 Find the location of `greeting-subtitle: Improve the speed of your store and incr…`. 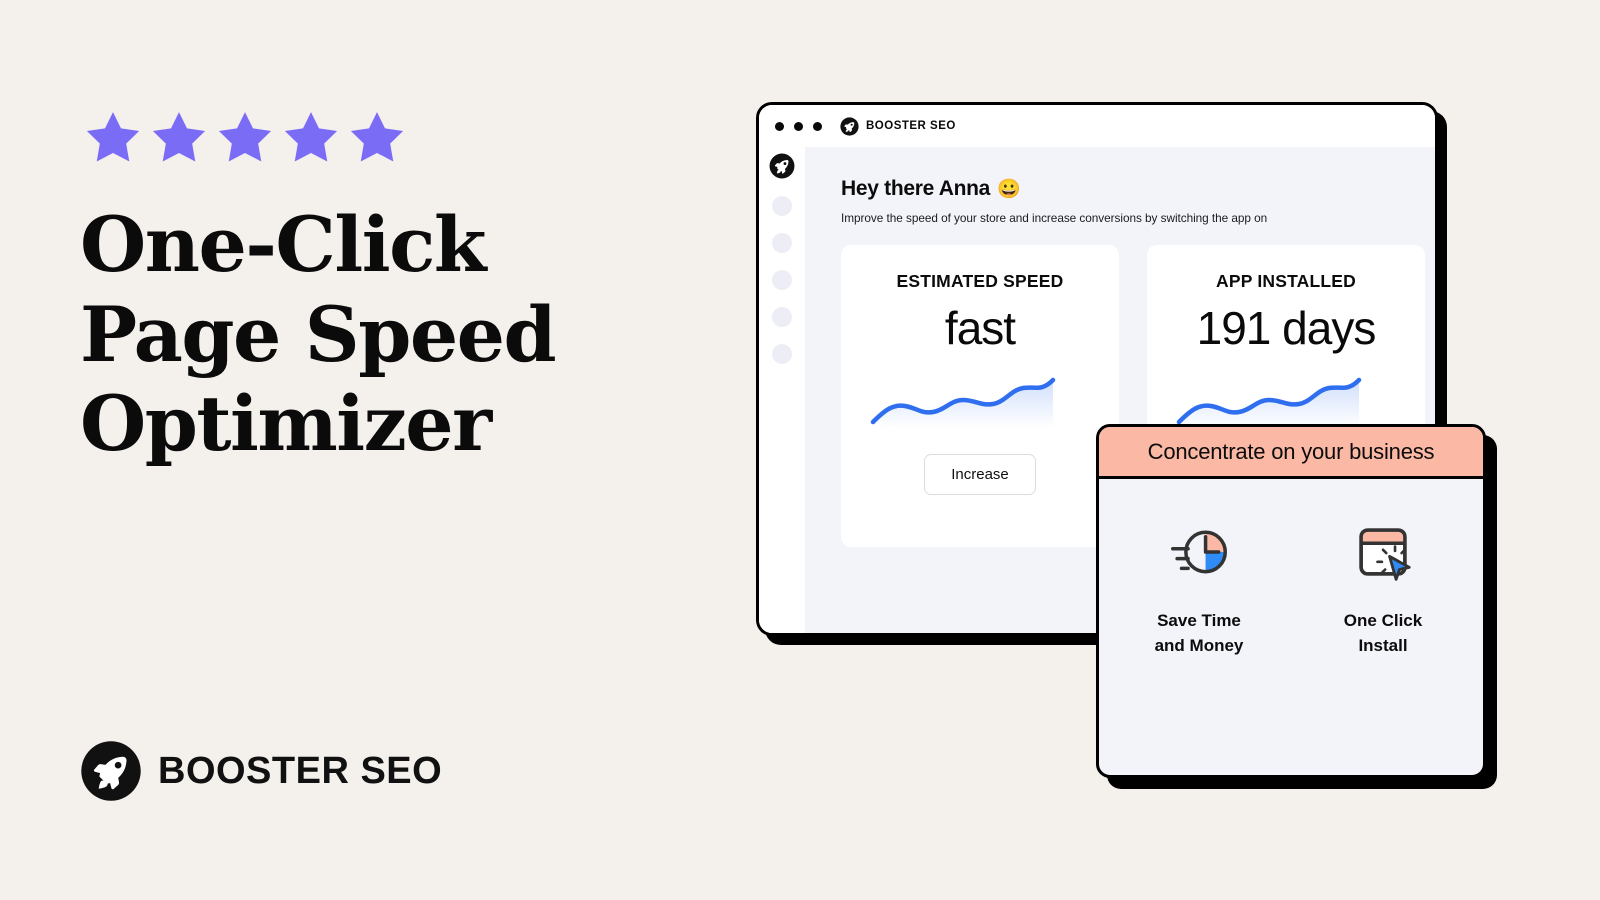

greeting-subtitle: Improve the speed of your store and incr… is located at coordinates (1054, 218).